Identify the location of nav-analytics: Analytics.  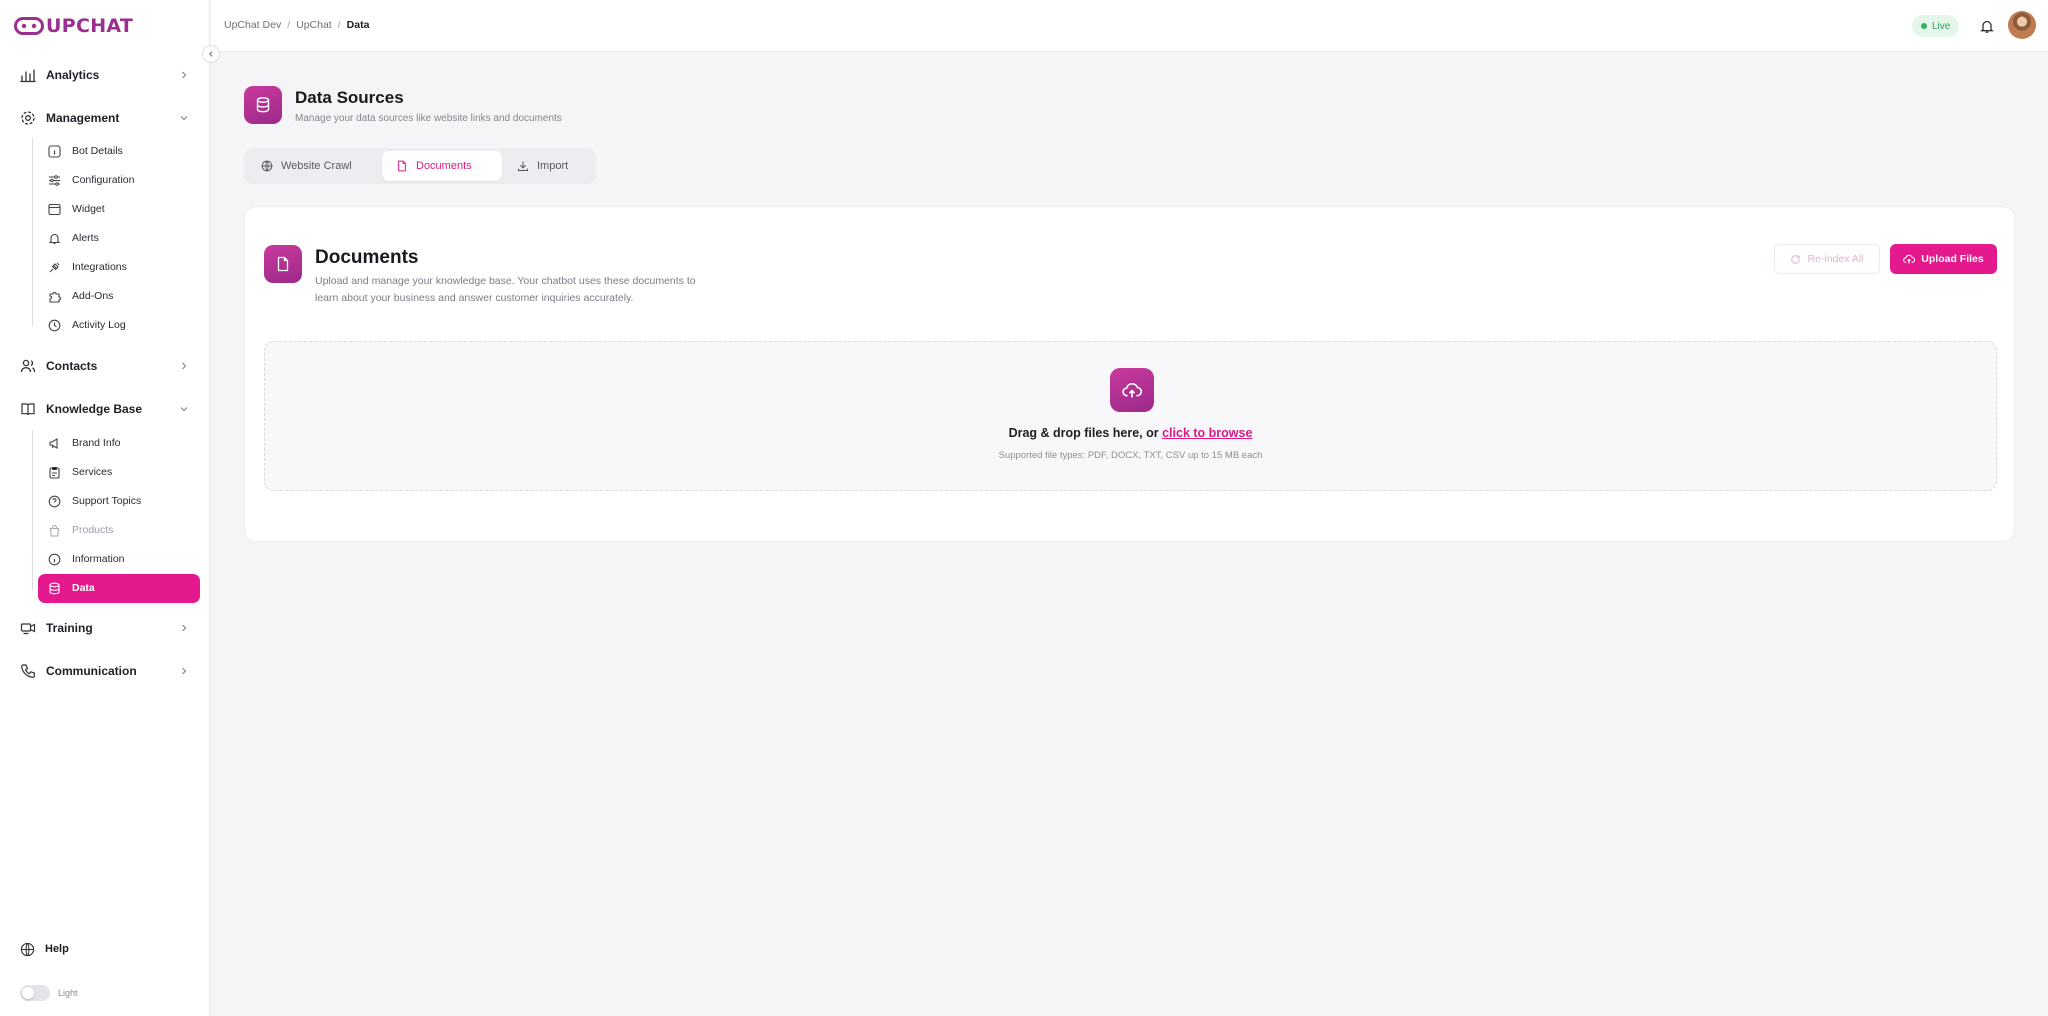
(105, 75).